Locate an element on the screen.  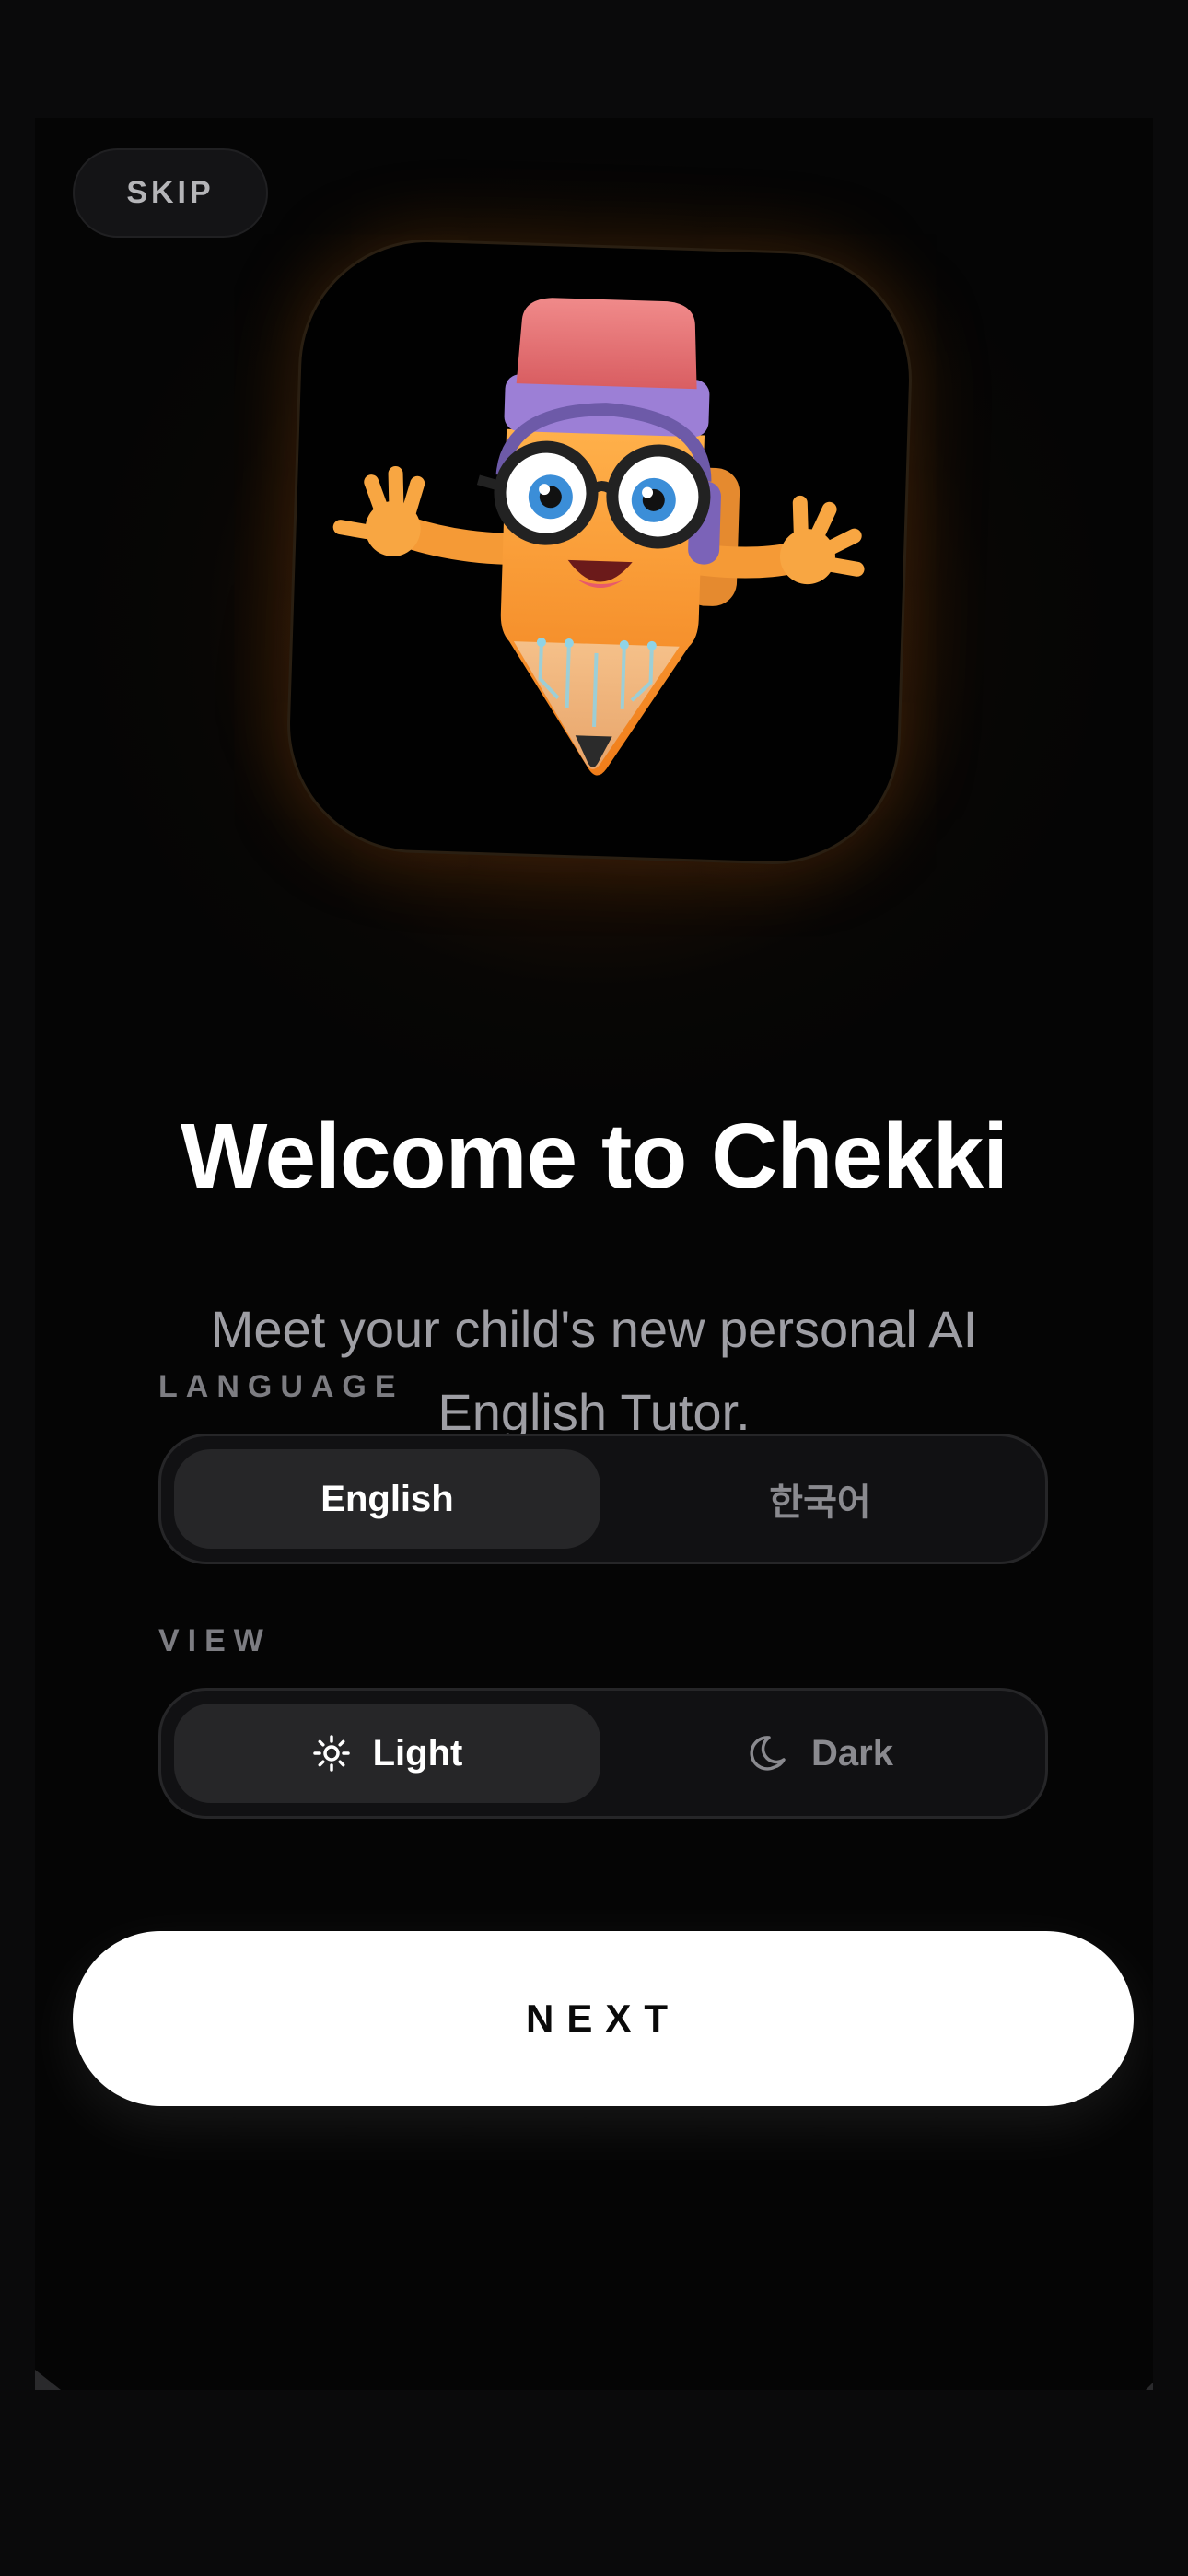
language-option-english: English is located at coordinates (387, 1499).